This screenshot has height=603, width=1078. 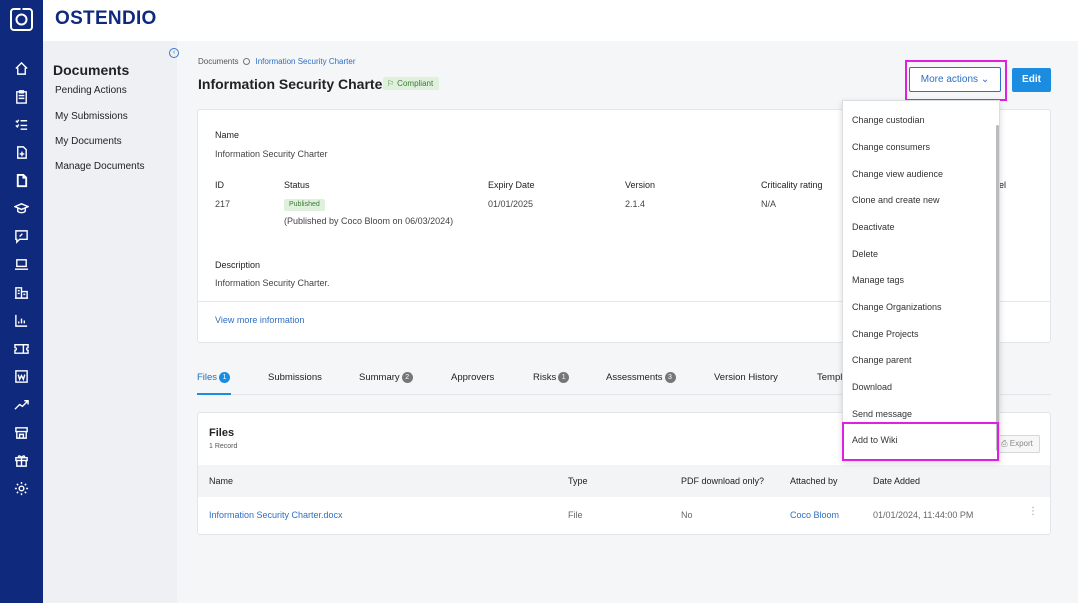 I want to click on laptop-icon, so click(x=21, y=264).